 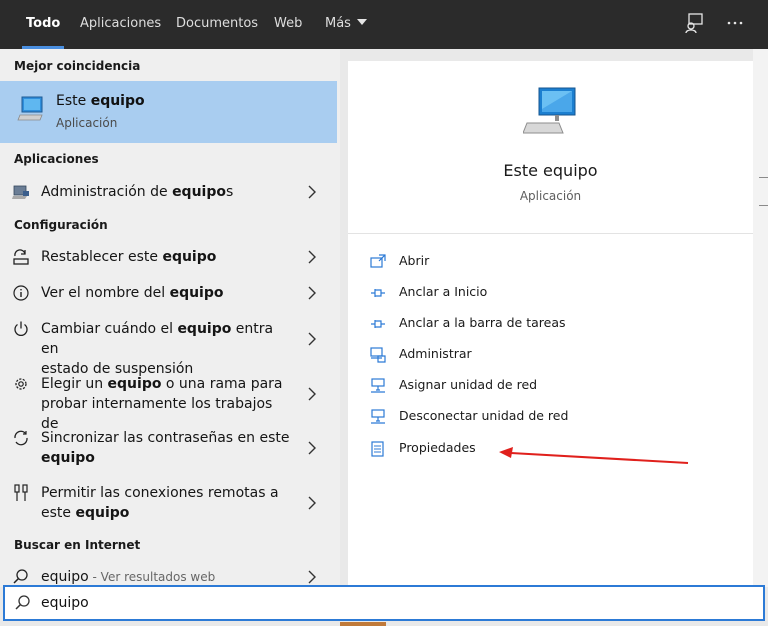 I want to click on search-box, so click(x=384, y=603).